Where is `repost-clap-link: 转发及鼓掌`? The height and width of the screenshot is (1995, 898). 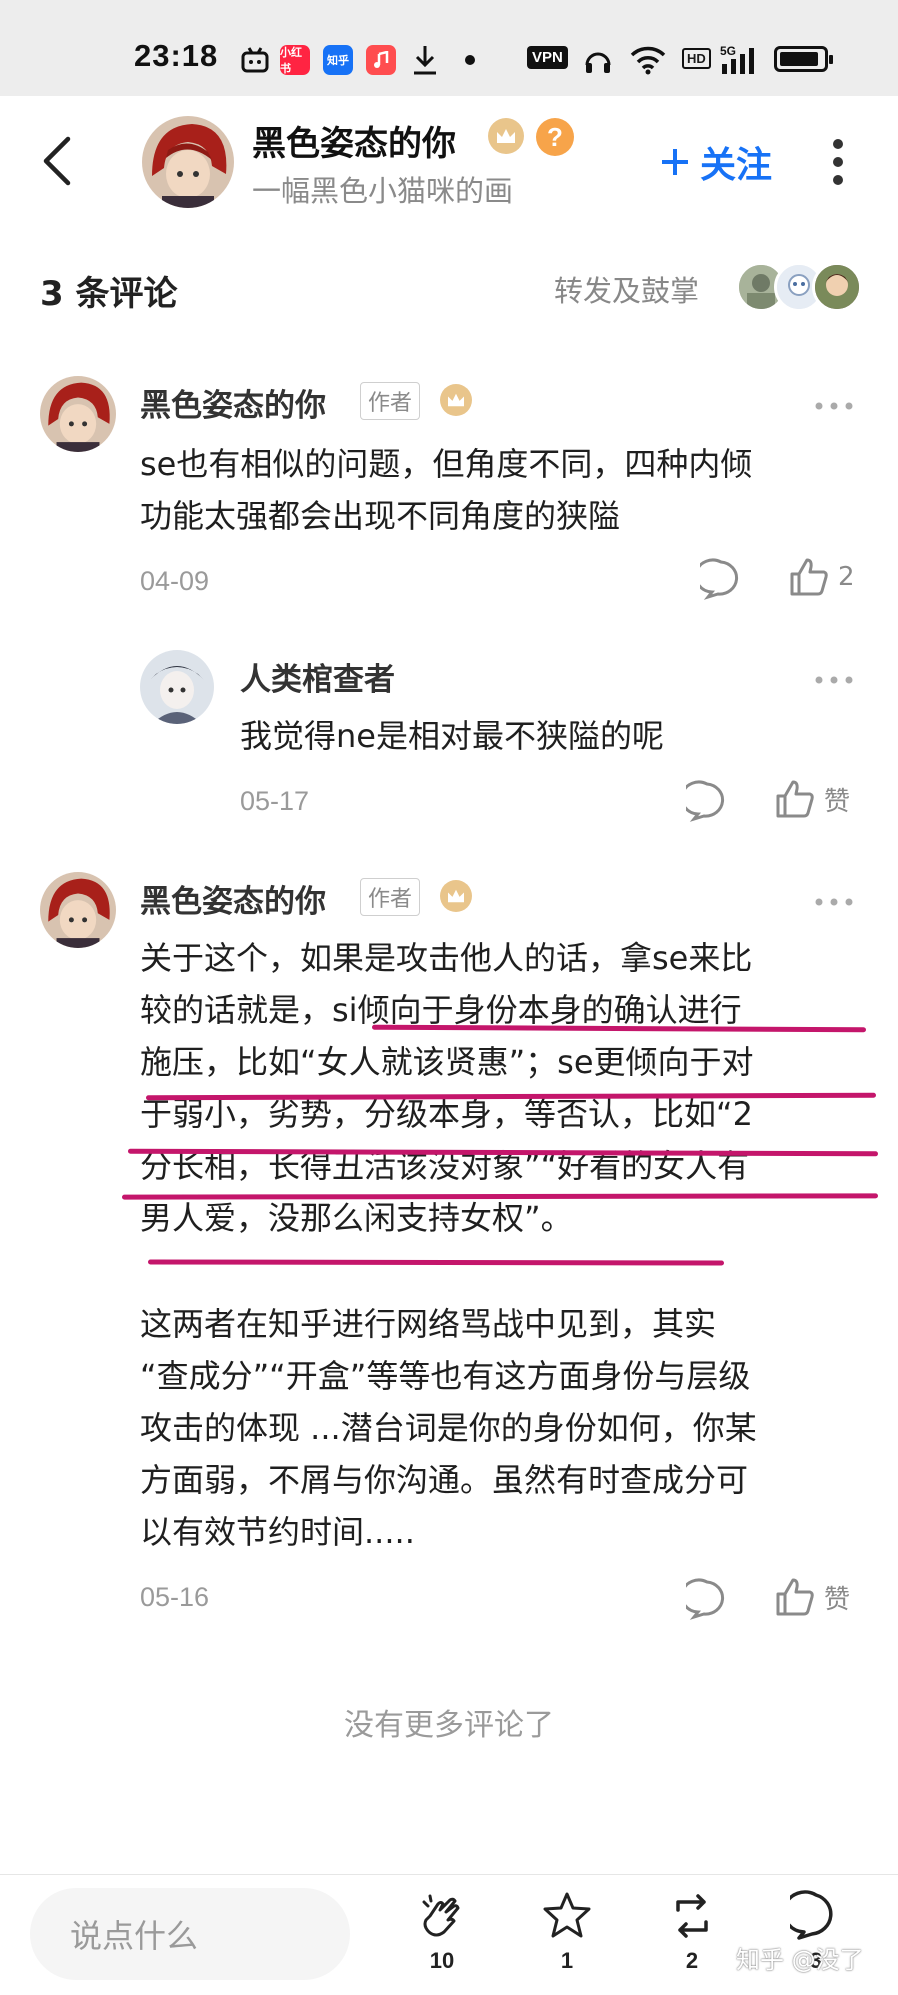
repost-clap-link: 转发及鼓掌 is located at coordinates (626, 289).